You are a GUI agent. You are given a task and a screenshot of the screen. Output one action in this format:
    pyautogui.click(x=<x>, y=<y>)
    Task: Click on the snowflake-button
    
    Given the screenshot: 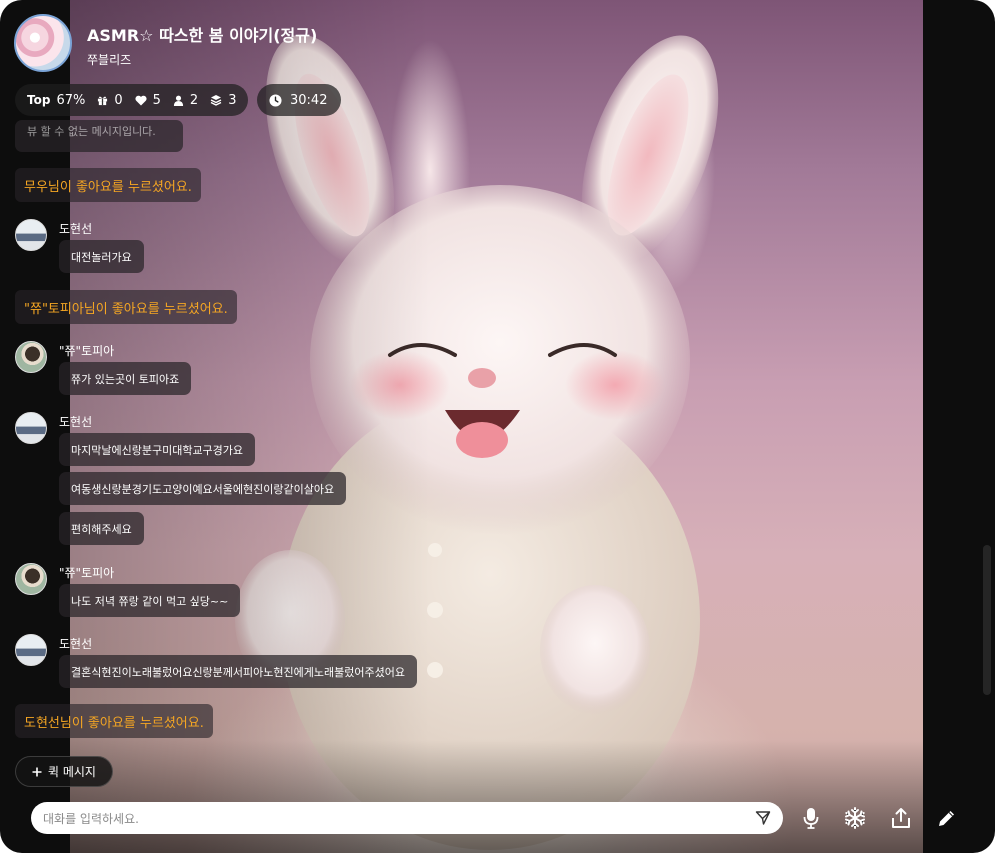 What is the action you would take?
    pyautogui.click(x=855, y=818)
    